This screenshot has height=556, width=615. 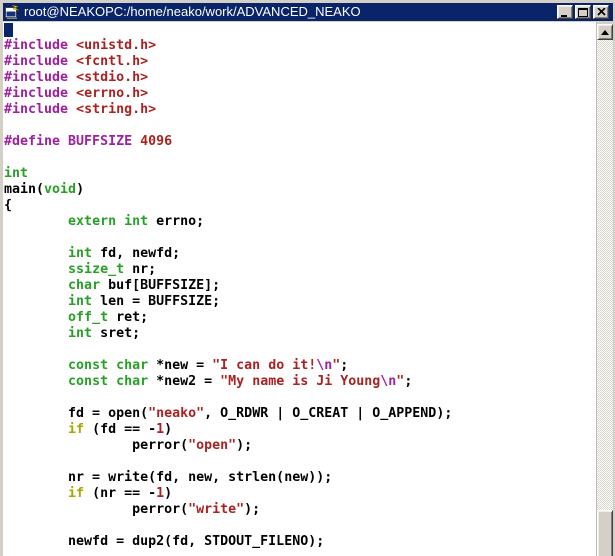 I want to click on code-line: if (nr == -1), so click(x=120, y=493).